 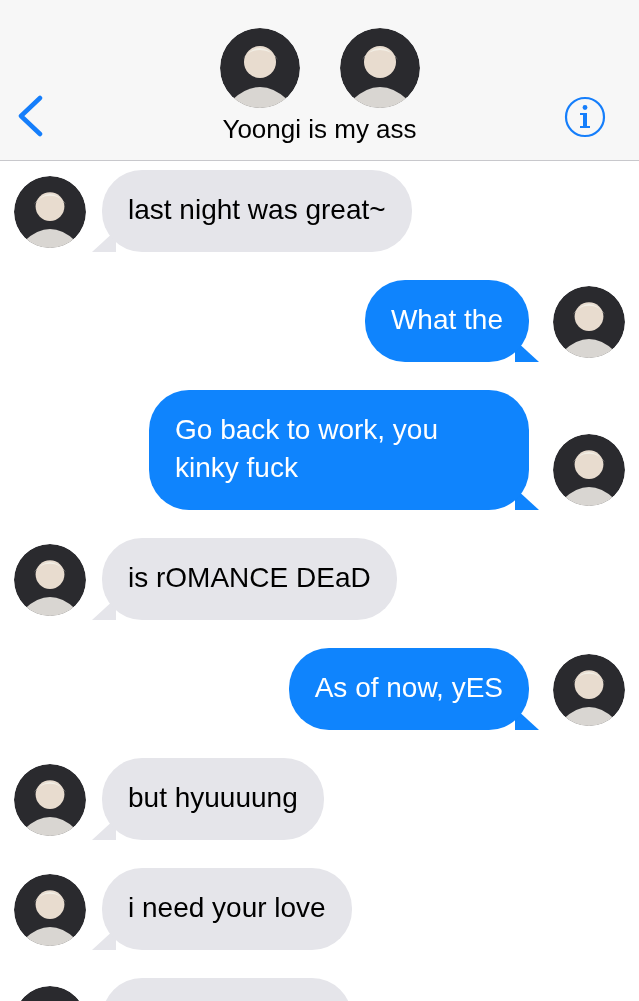 I want to click on message-bubble: i need your love, so click(x=227, y=909).